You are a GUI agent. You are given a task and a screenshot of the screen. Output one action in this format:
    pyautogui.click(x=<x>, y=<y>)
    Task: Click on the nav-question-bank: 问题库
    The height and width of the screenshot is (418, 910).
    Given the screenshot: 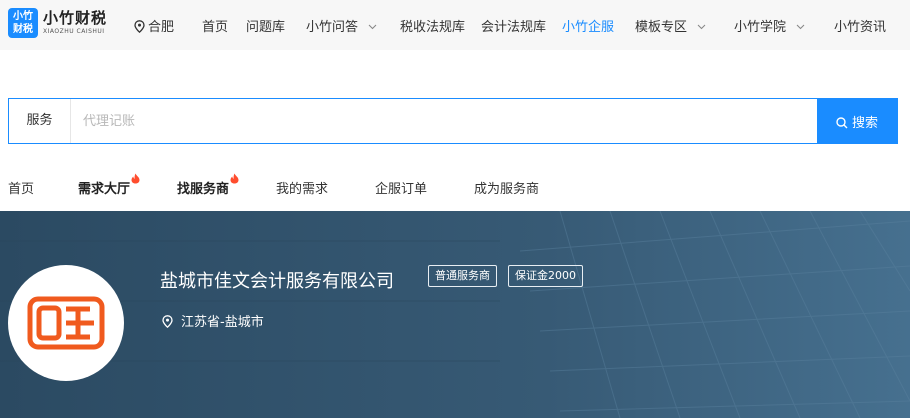 What is the action you would take?
    pyautogui.click(x=265, y=25)
    